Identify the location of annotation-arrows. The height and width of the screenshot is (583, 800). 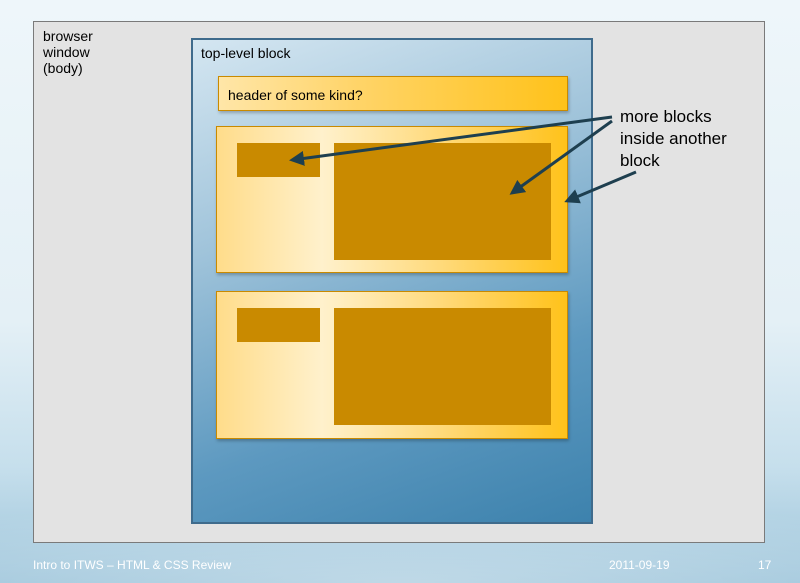
(463, 159).